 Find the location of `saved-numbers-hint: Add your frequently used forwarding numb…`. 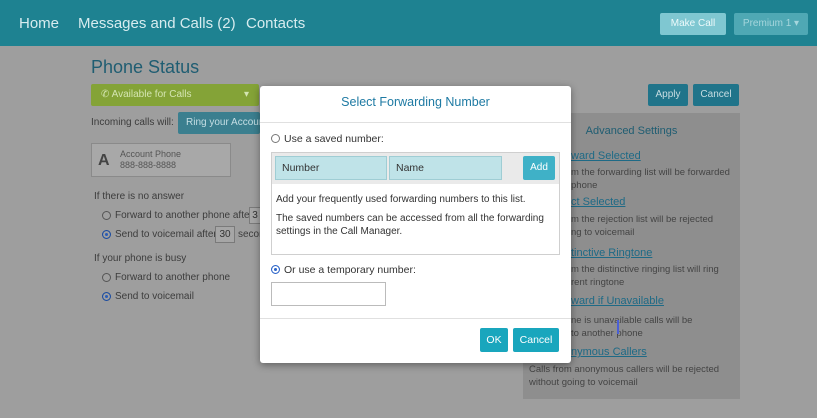

saved-numbers-hint: Add your frequently used forwarding numb… is located at coordinates (401, 199).